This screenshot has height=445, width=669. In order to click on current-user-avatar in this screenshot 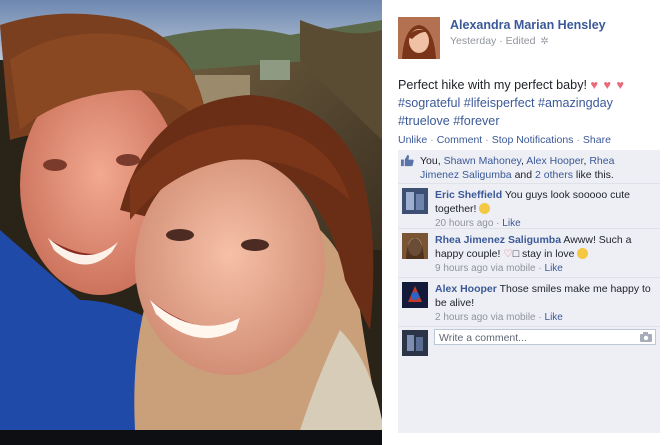, I will do `click(415, 343)`.